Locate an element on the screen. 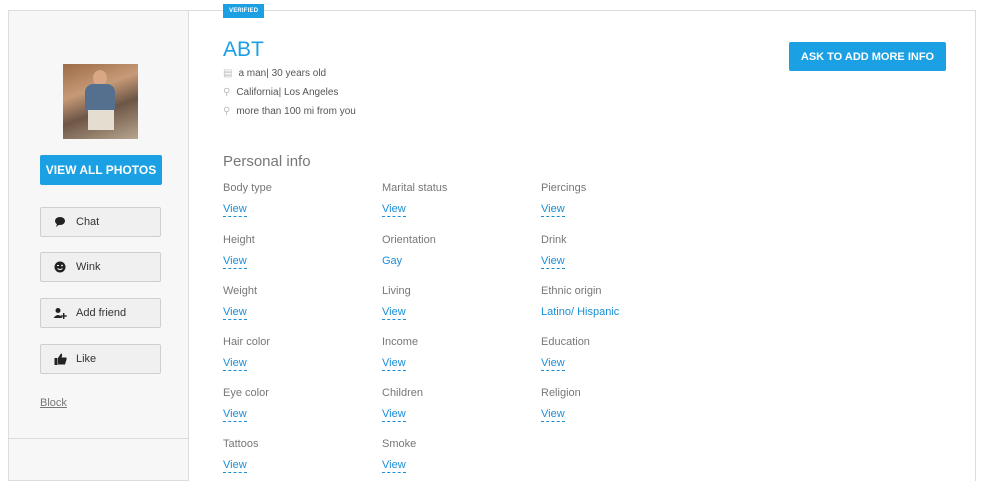 This screenshot has height=481, width=984. field-label: Religion is located at coordinates (561, 393).